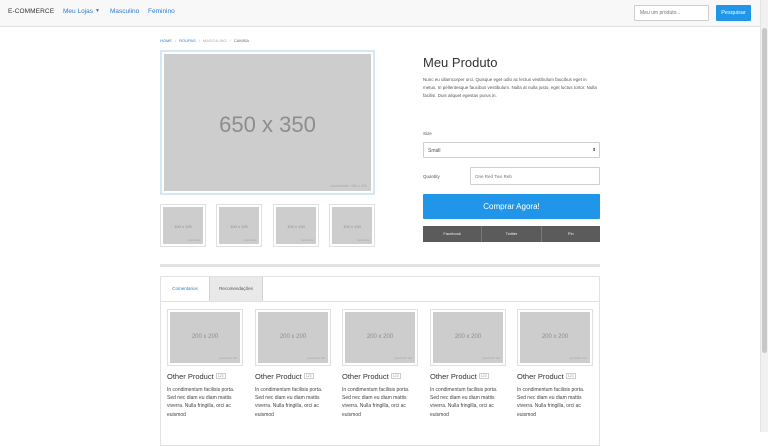 The image size is (768, 446). I want to click on thumbnail-1: 100 x 100 placeholder, so click(183, 225).